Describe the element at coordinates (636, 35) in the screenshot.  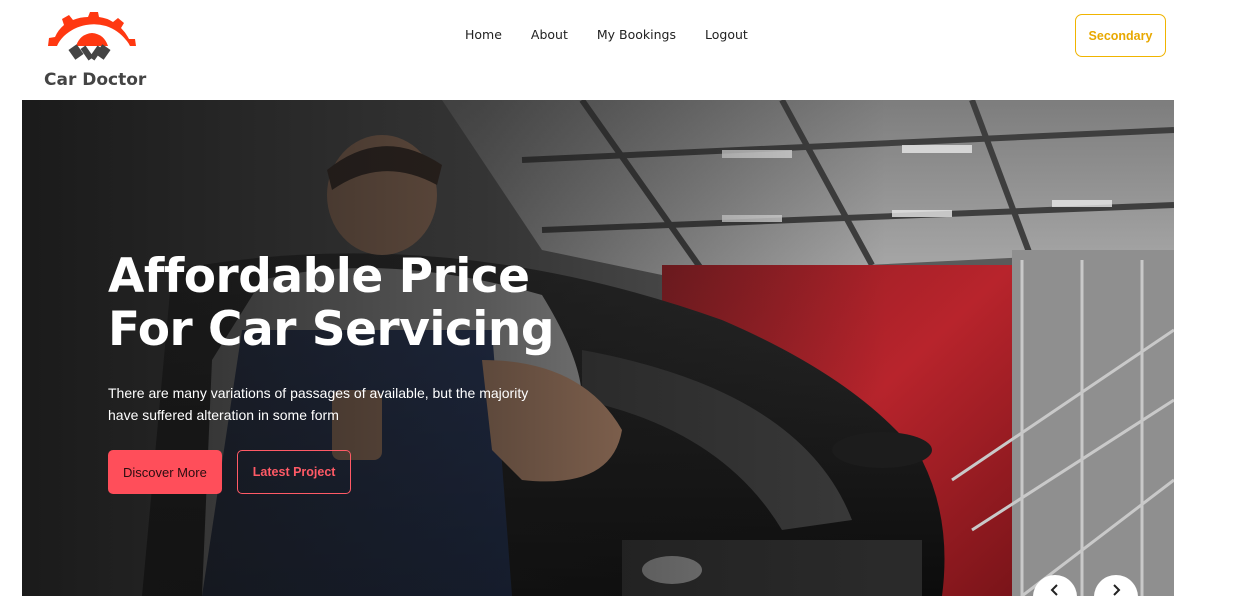
I see `nav-link-my-bookings: My Bookings` at that location.